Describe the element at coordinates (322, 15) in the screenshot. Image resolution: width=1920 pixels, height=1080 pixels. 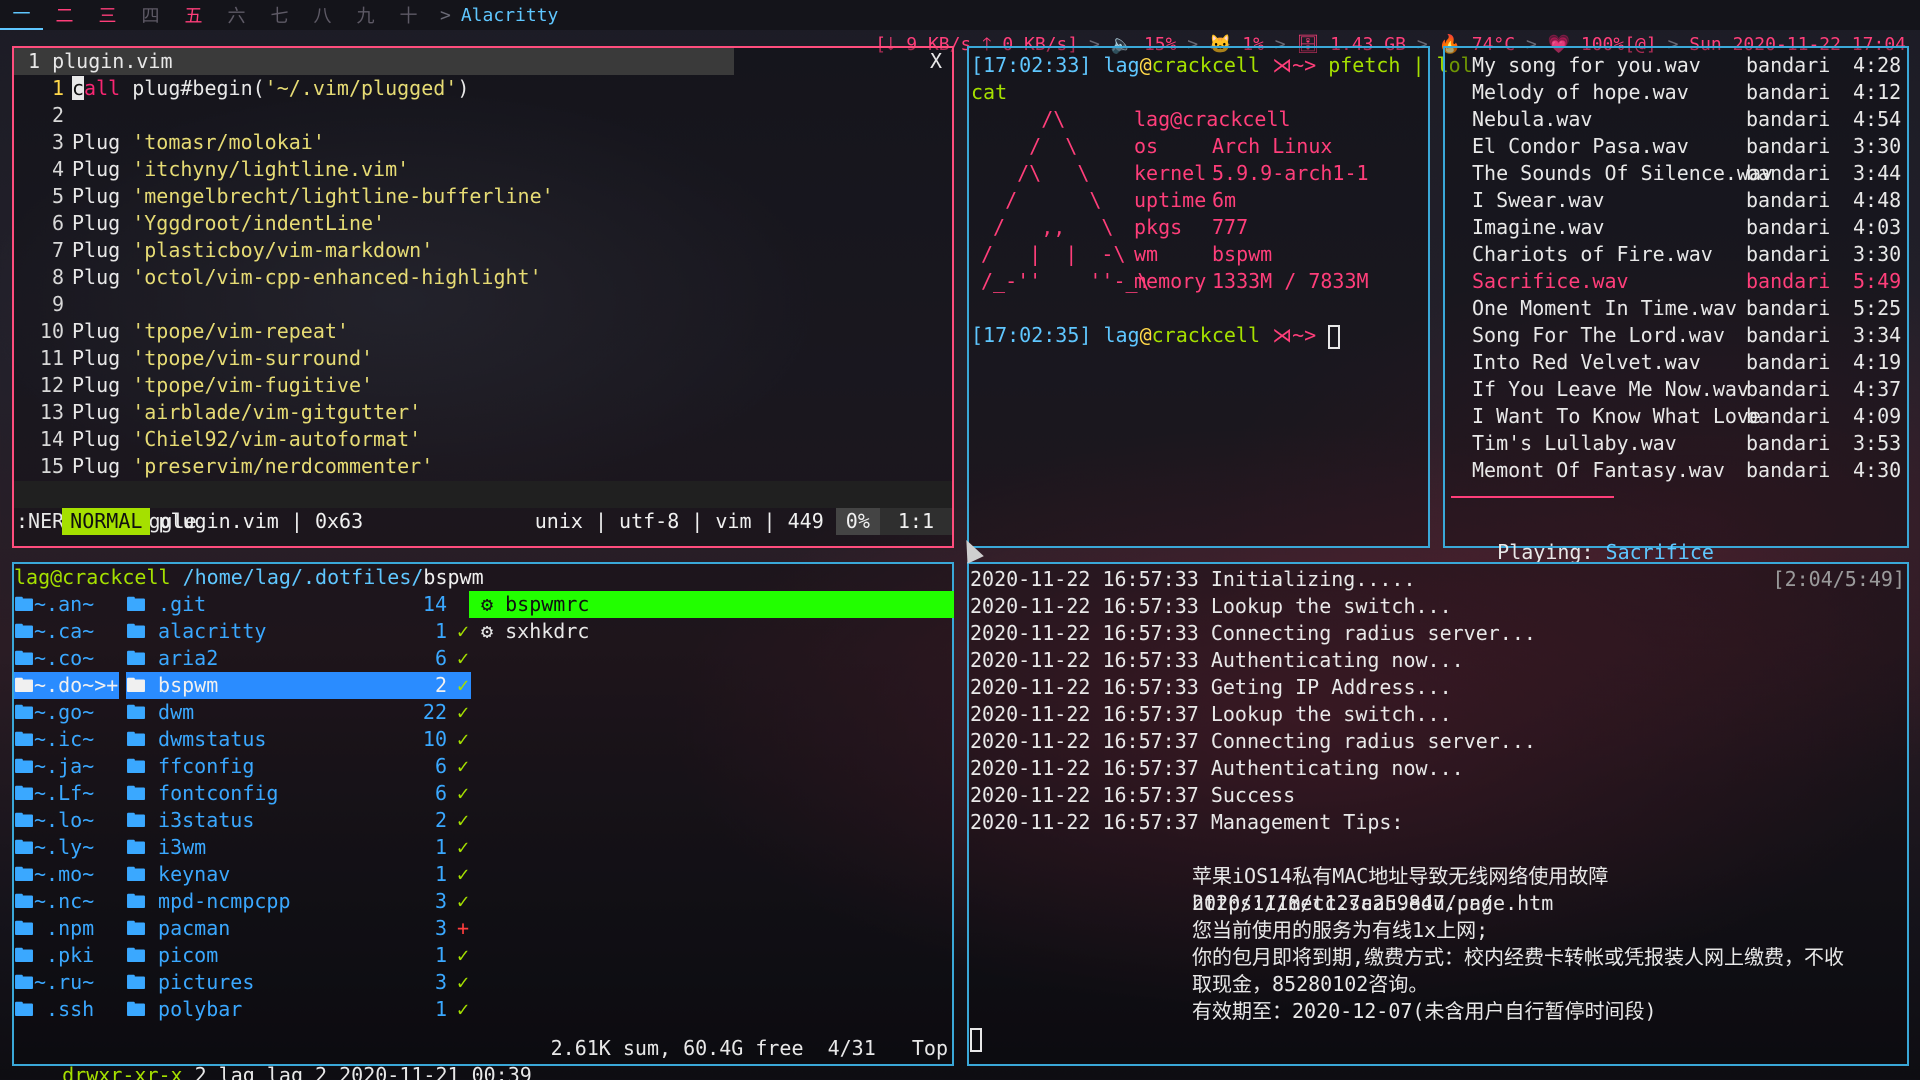
I see `workspace-8: 八` at that location.